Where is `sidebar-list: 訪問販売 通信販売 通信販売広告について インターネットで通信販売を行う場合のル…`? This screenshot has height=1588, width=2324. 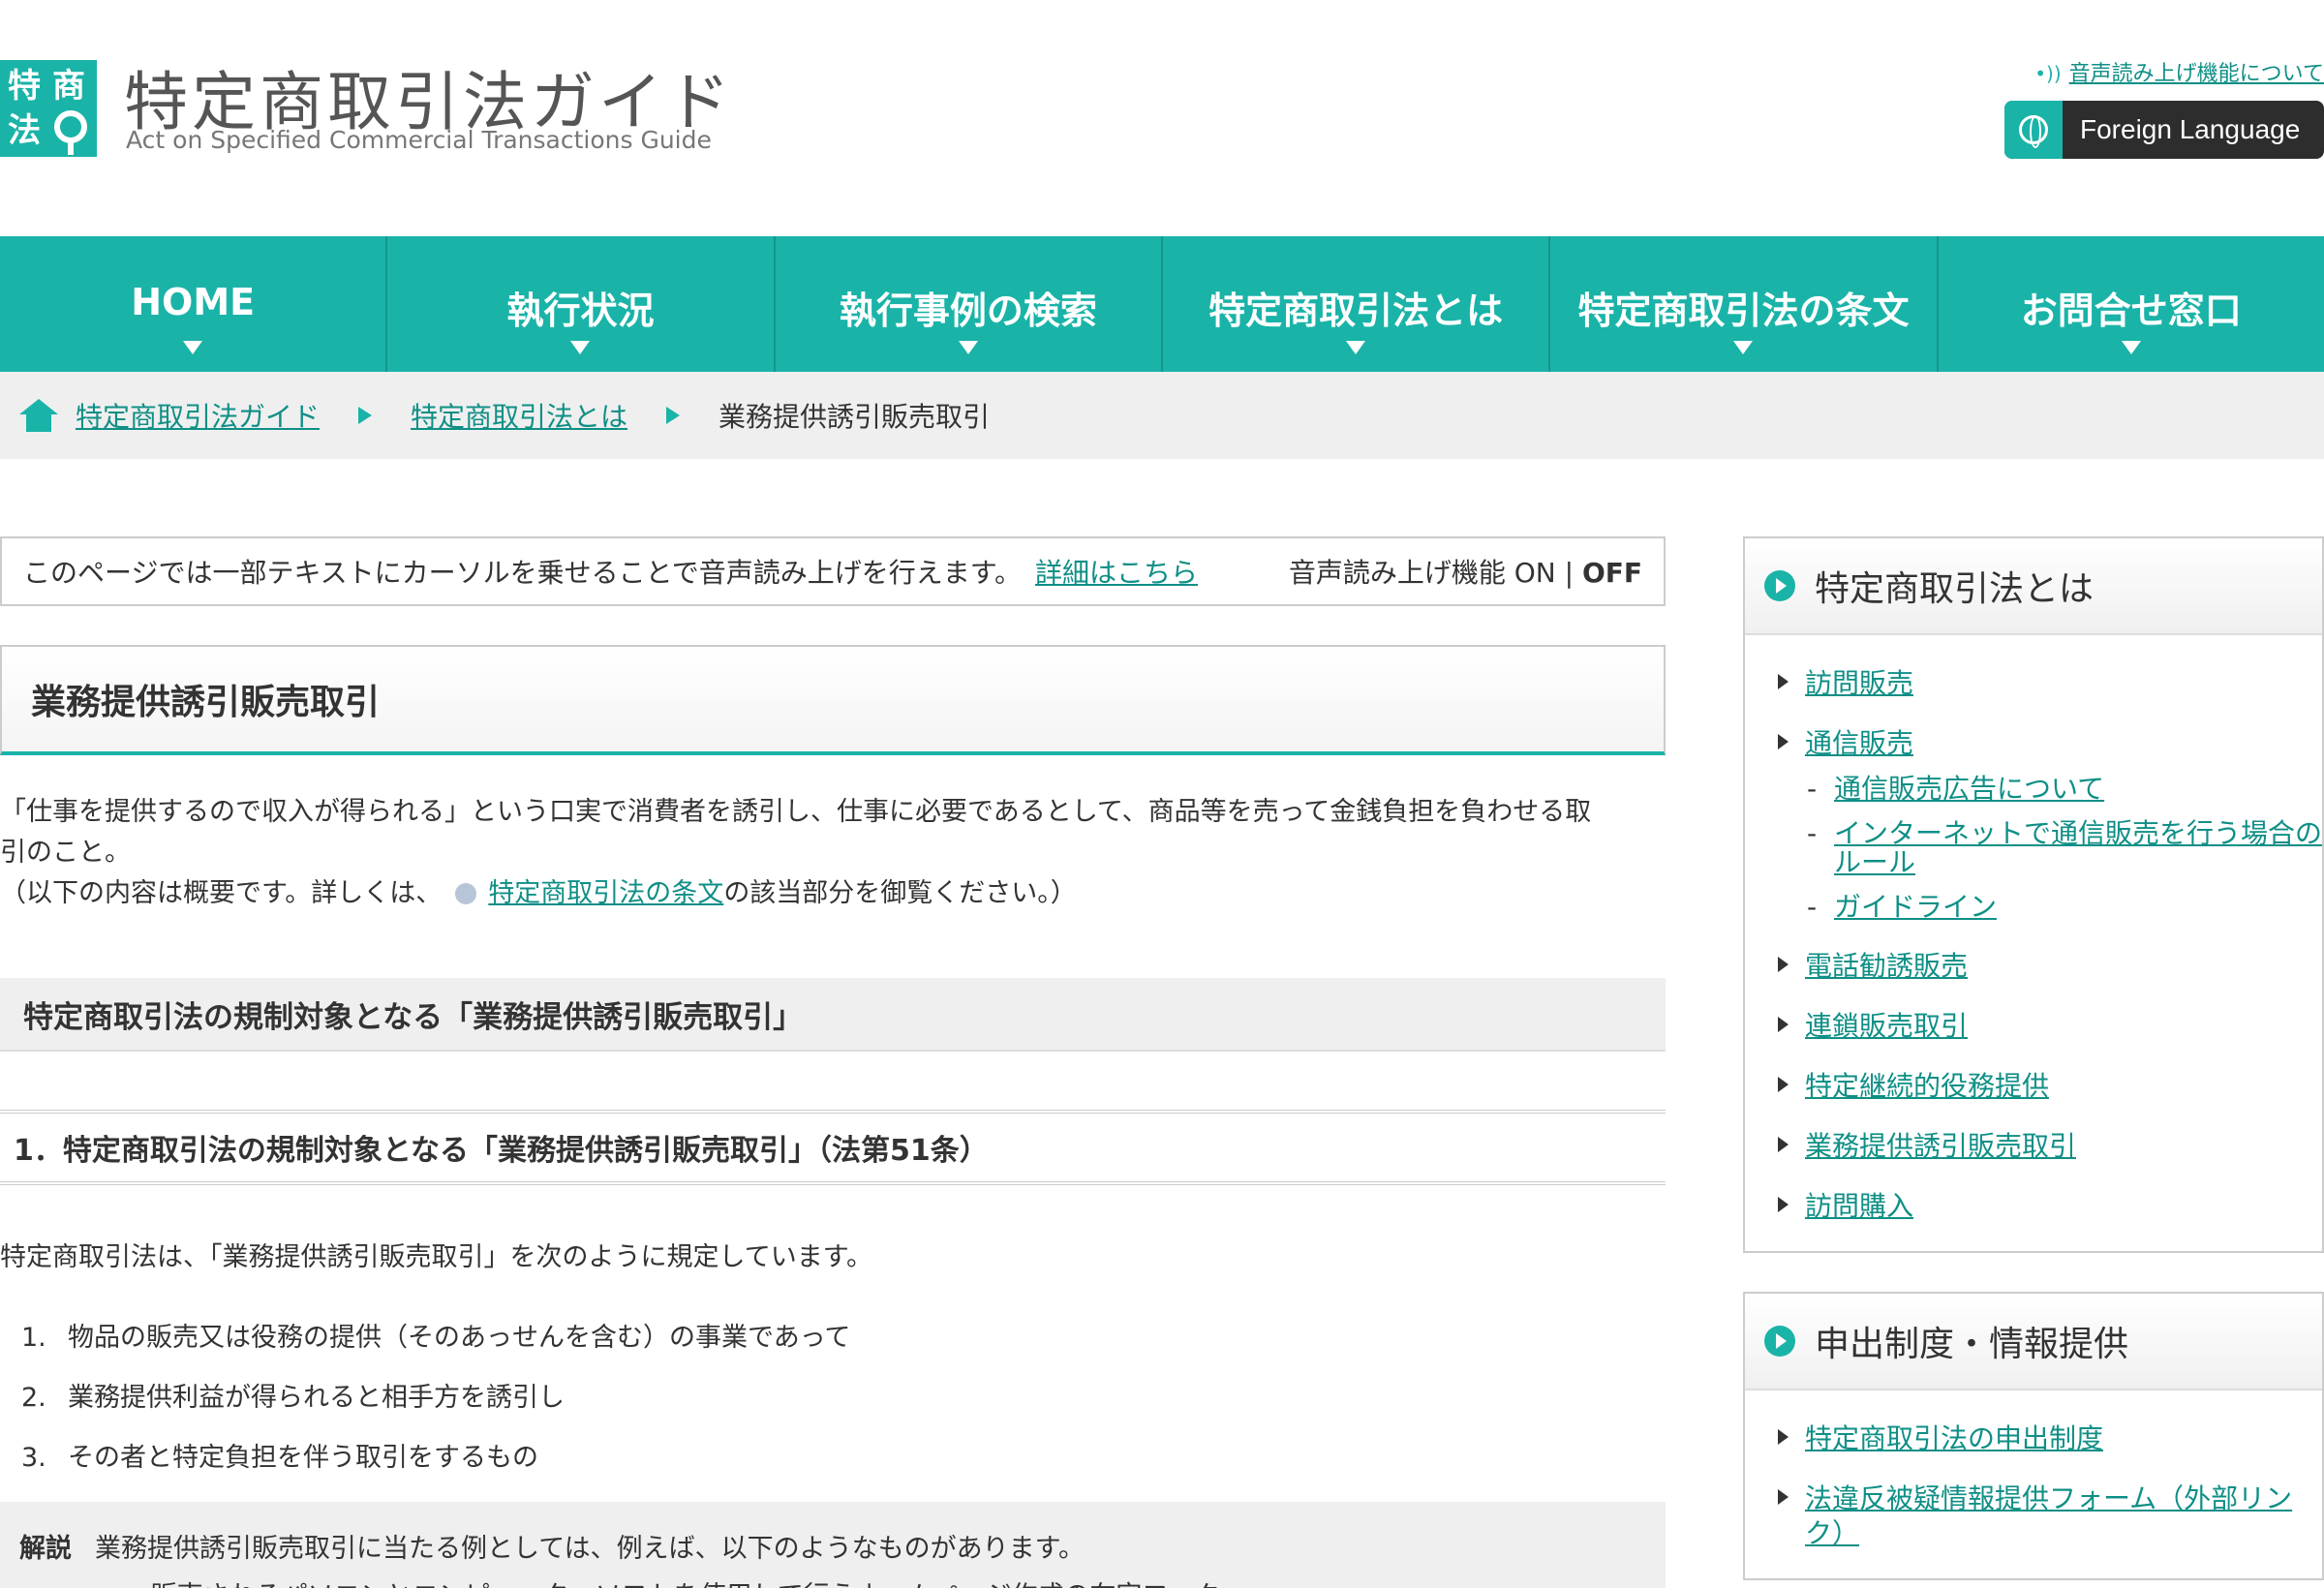 sidebar-list: 訪問販売 通信販売 通信販売広告について インターネットで通信販売を行う場合のル… is located at coordinates (2033, 943).